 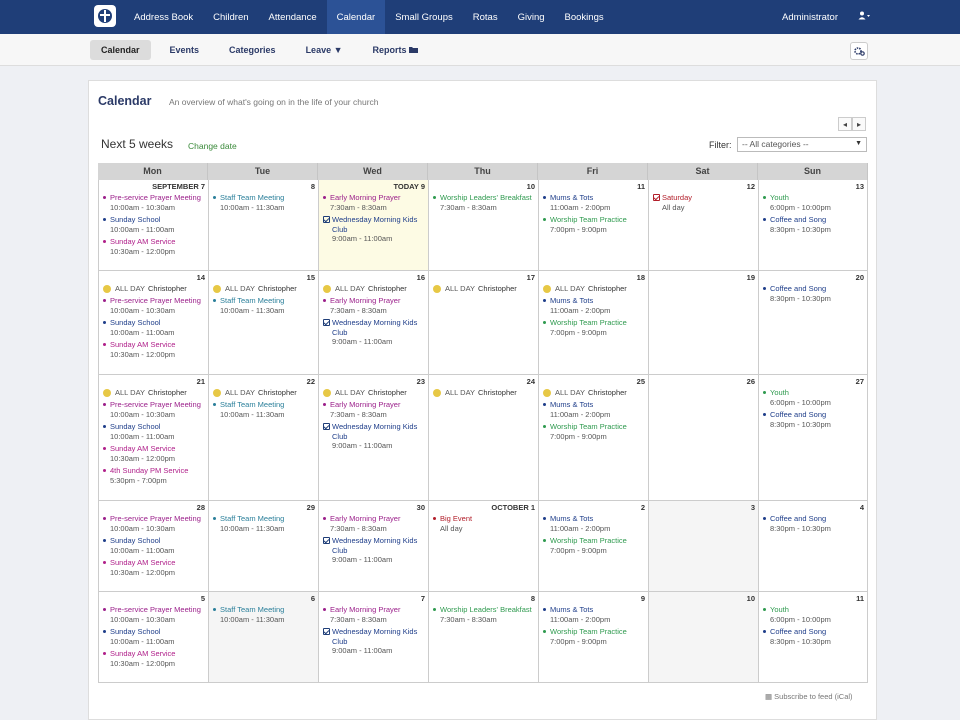 I want to click on nav-item-small-groups: Small Groups, so click(x=424, y=17).